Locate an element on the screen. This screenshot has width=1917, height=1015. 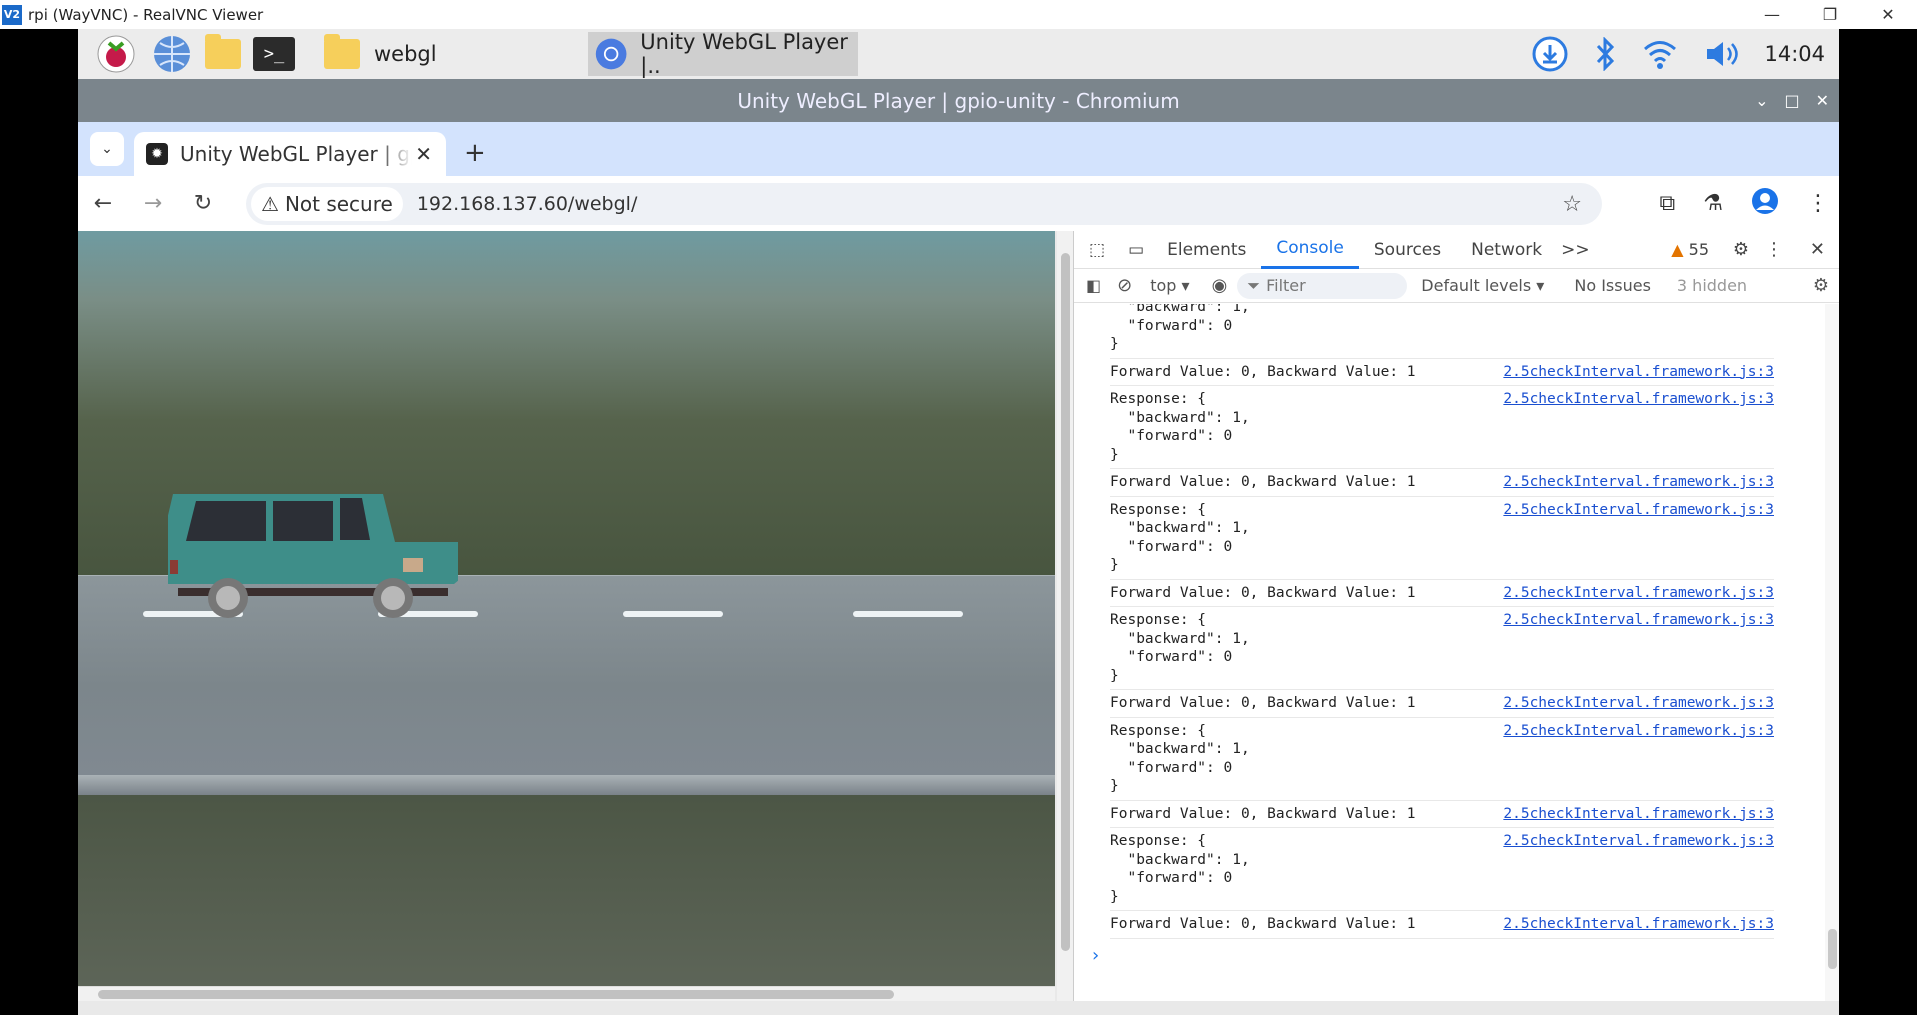
back-button: ← is located at coordinates (103, 203).